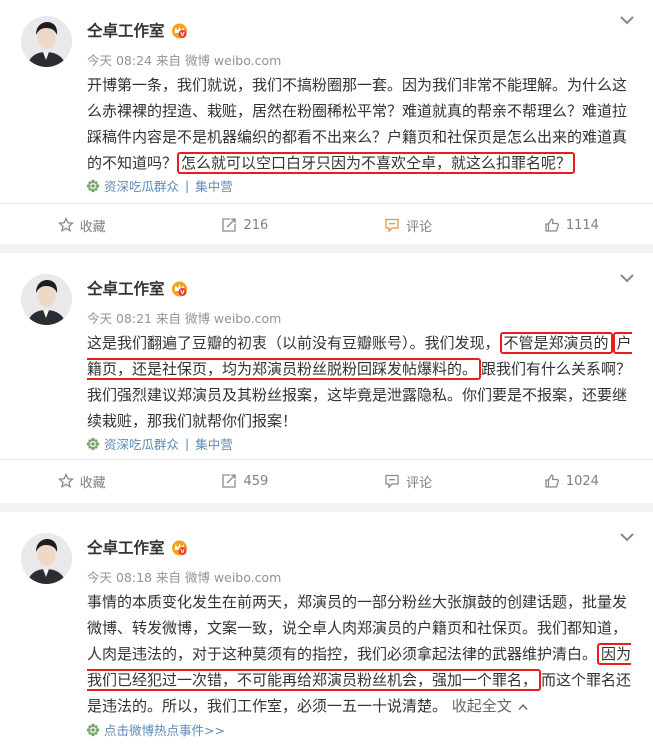  What do you see at coordinates (256, 225) in the screenshot?
I see `repost-count: 216` at bounding box center [256, 225].